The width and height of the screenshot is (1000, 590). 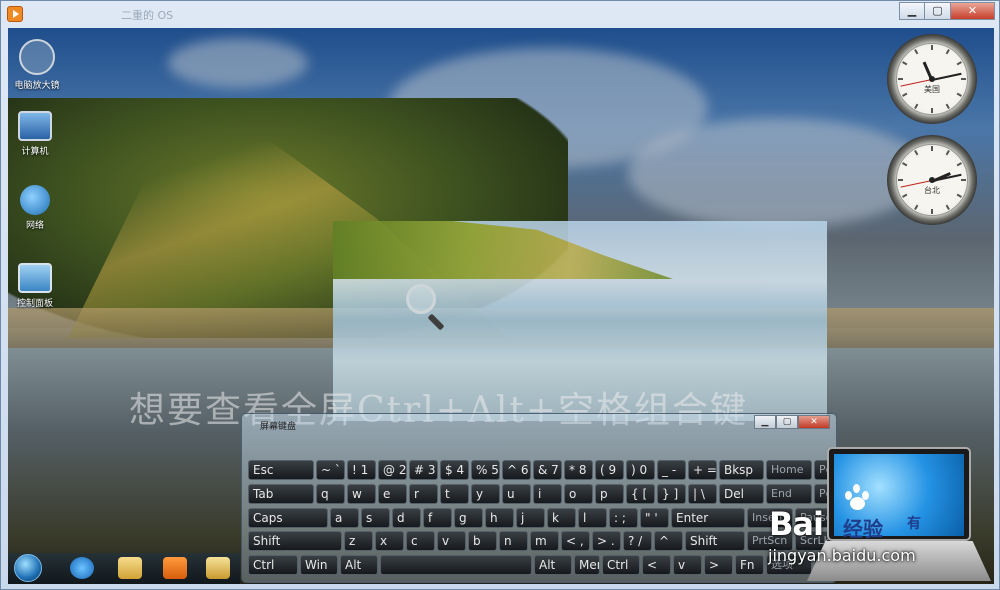 I want to click on start-button-icon, so click(x=28, y=568).